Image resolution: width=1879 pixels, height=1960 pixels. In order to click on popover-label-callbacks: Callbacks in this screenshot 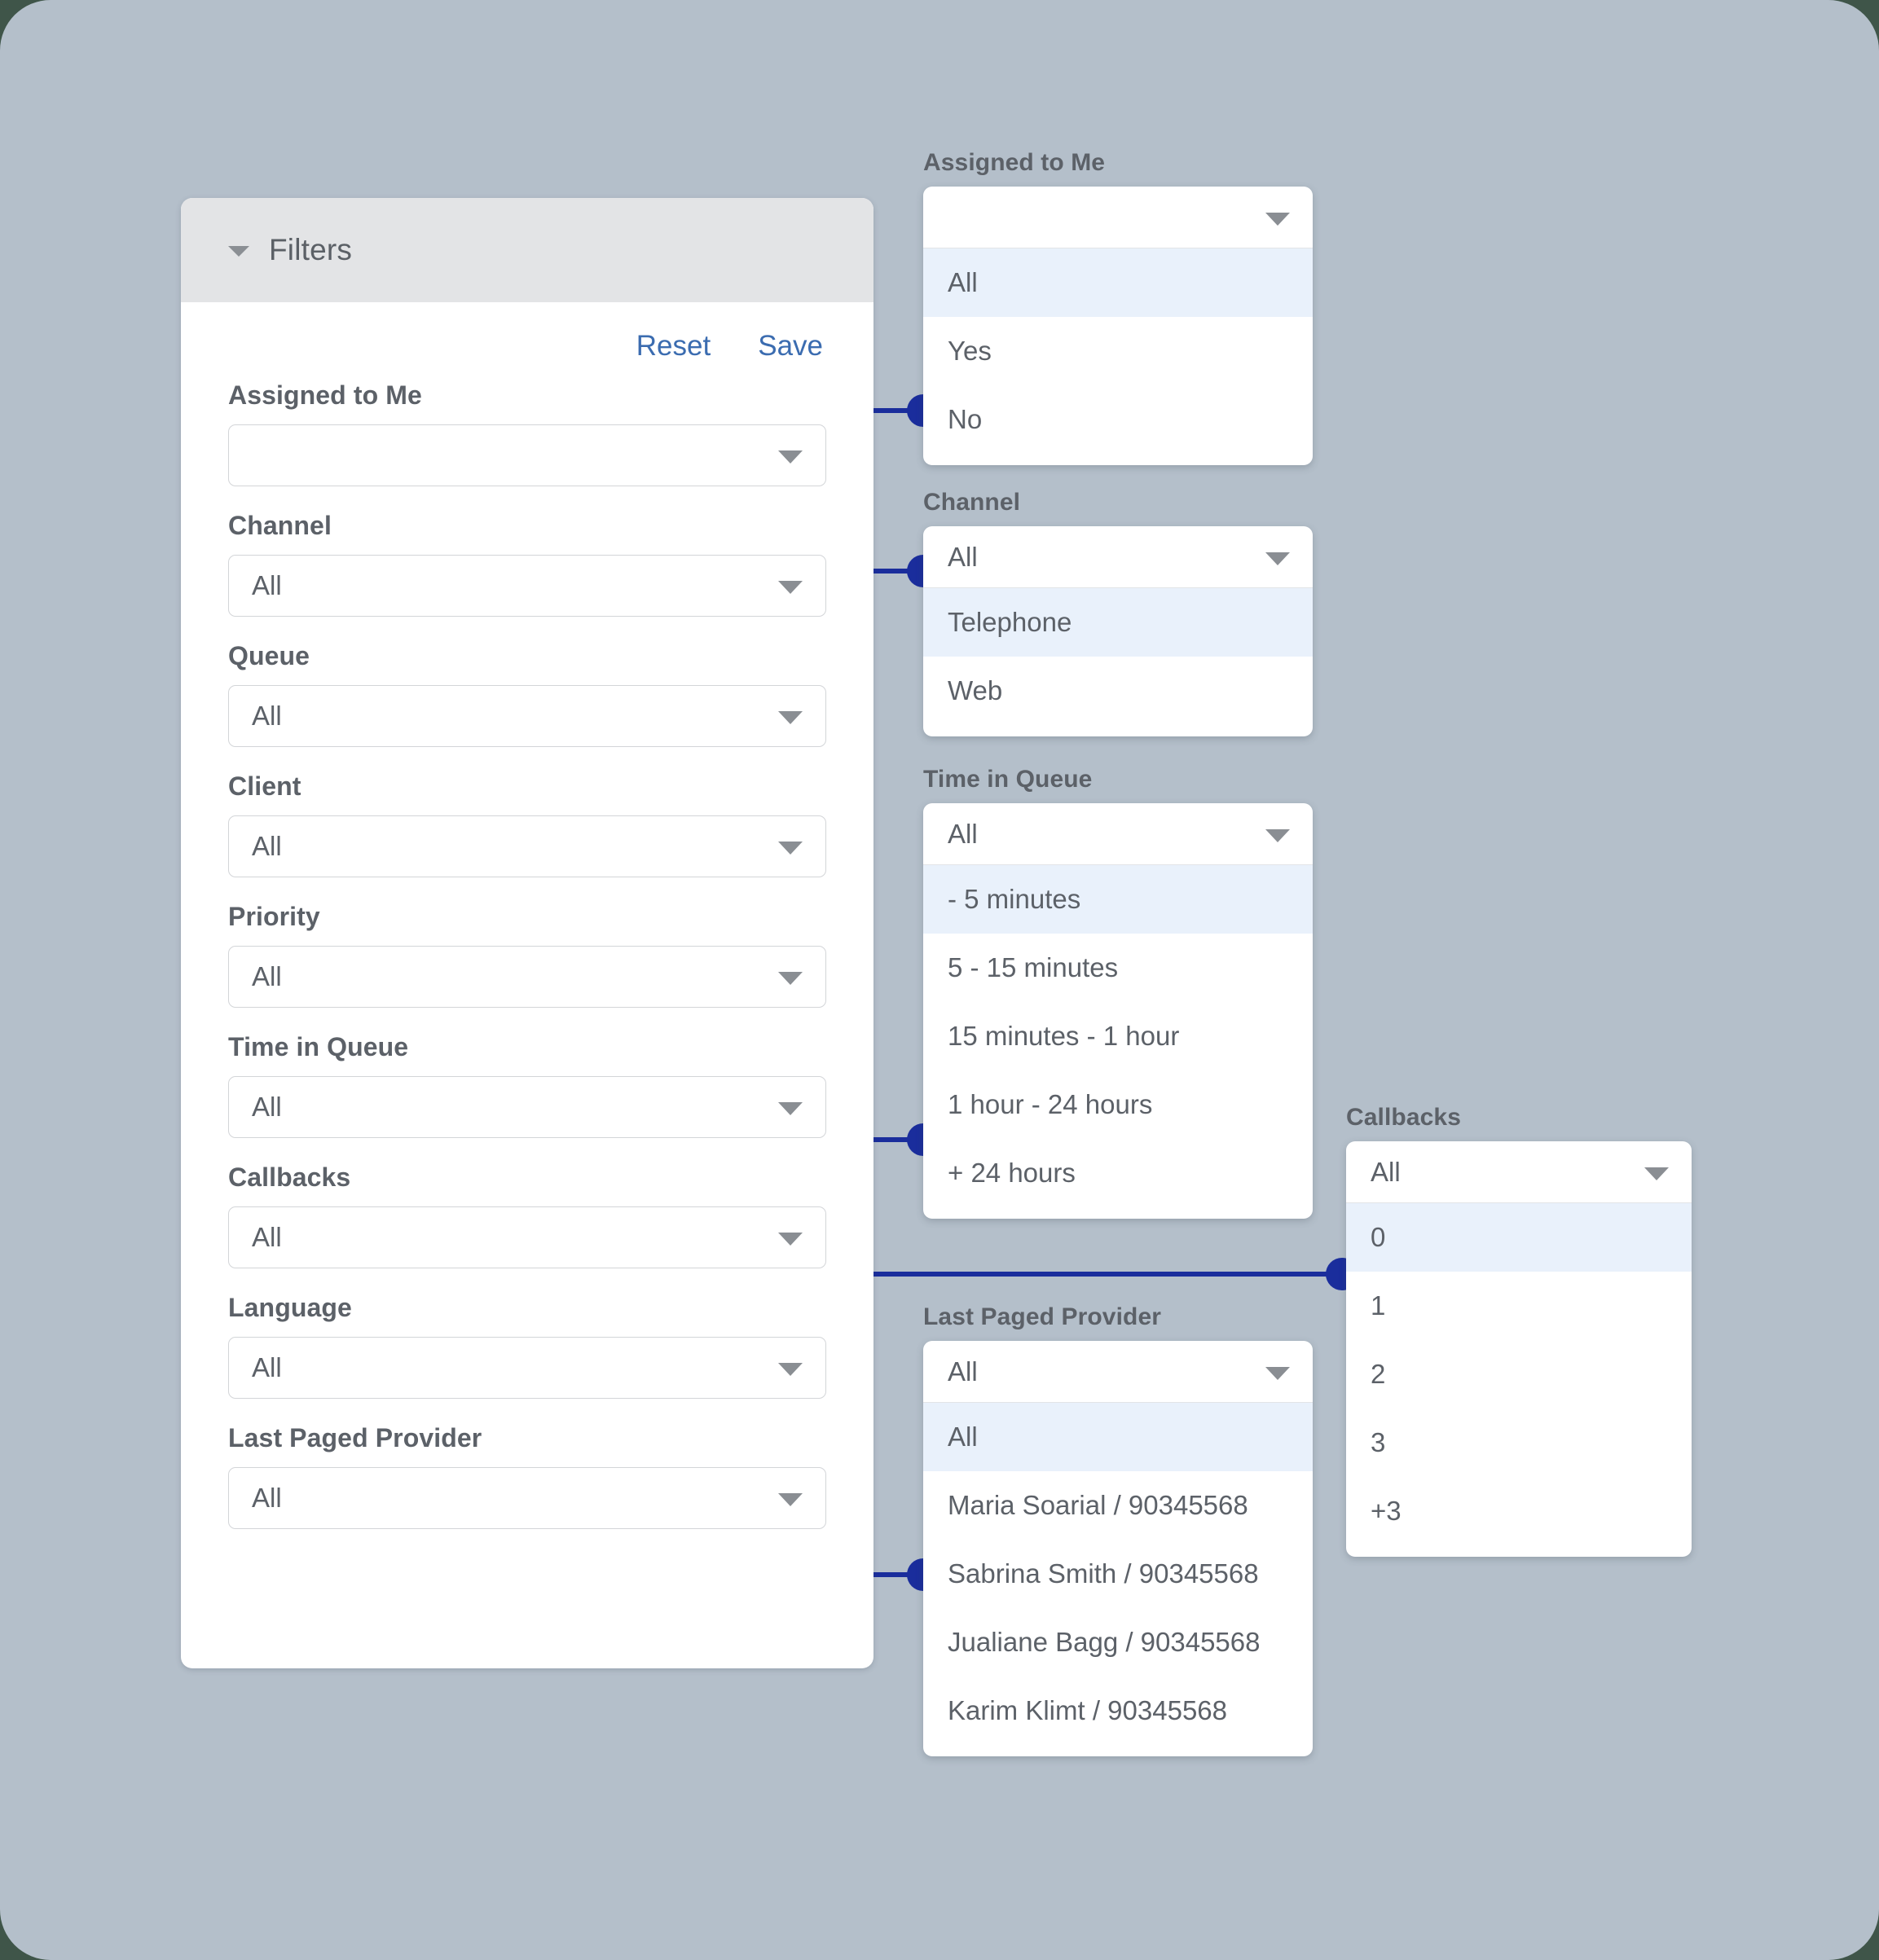, I will do `click(1403, 1117)`.